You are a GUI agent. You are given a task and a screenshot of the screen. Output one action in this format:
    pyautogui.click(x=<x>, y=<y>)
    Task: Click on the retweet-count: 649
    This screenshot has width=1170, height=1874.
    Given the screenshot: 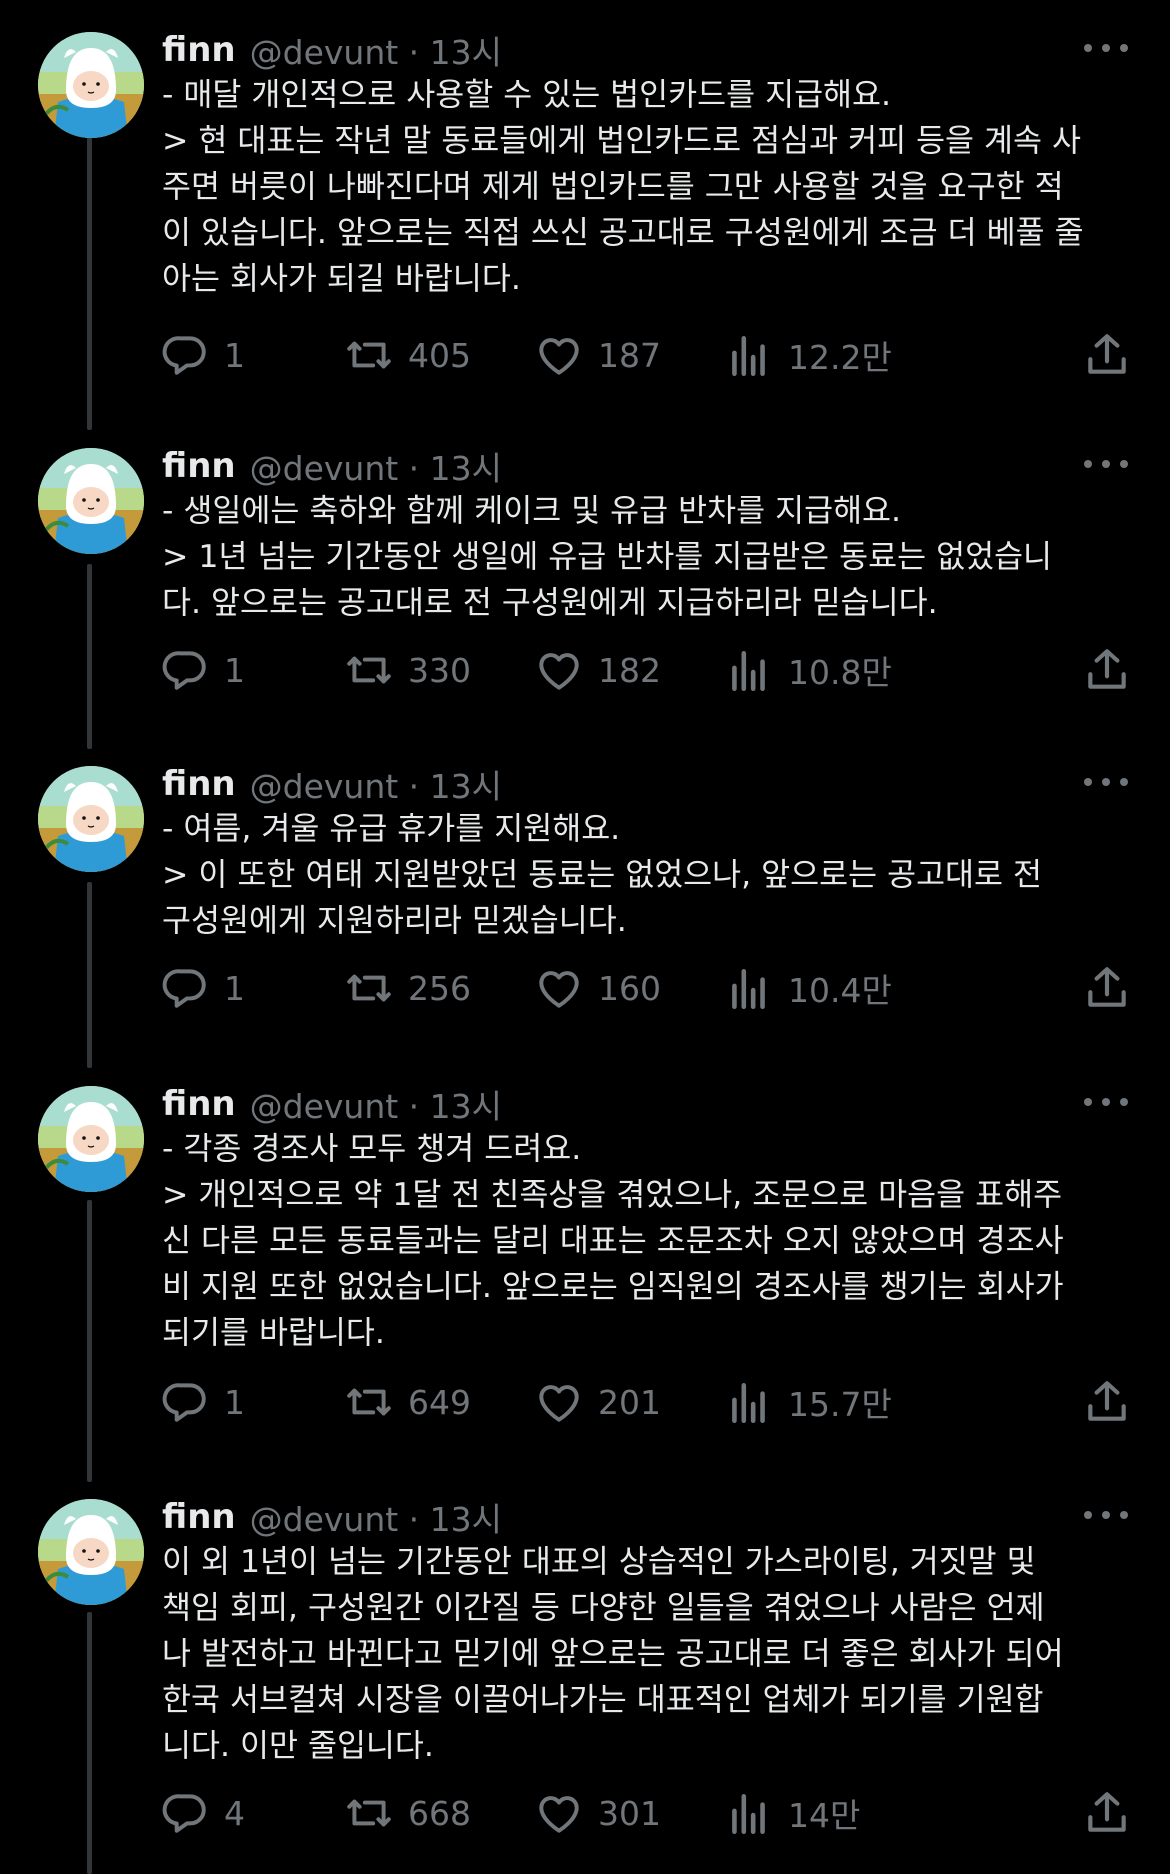 What is the action you would take?
    pyautogui.click(x=439, y=1402)
    